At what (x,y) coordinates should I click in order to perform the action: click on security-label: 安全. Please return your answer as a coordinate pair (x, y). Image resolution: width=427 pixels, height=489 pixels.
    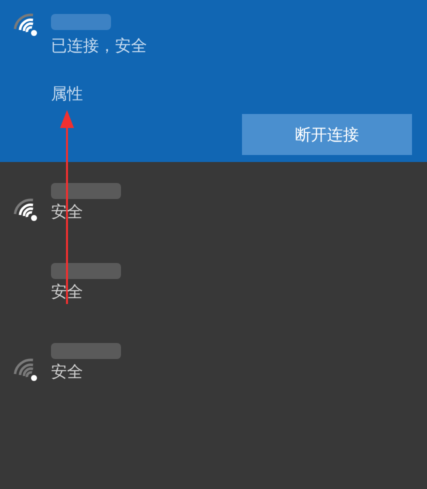
    Looking at the image, I should click on (67, 372).